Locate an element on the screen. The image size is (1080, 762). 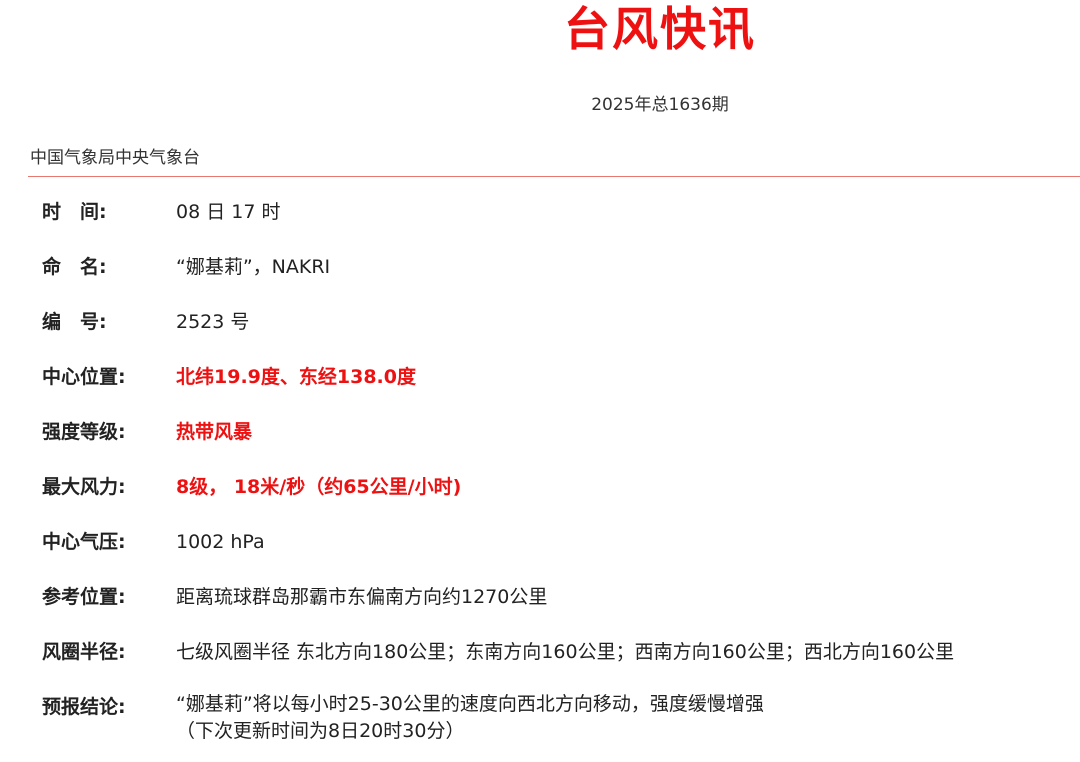
forecast-next-update: （下次更新时间为8日20时30分） is located at coordinates (320, 731).